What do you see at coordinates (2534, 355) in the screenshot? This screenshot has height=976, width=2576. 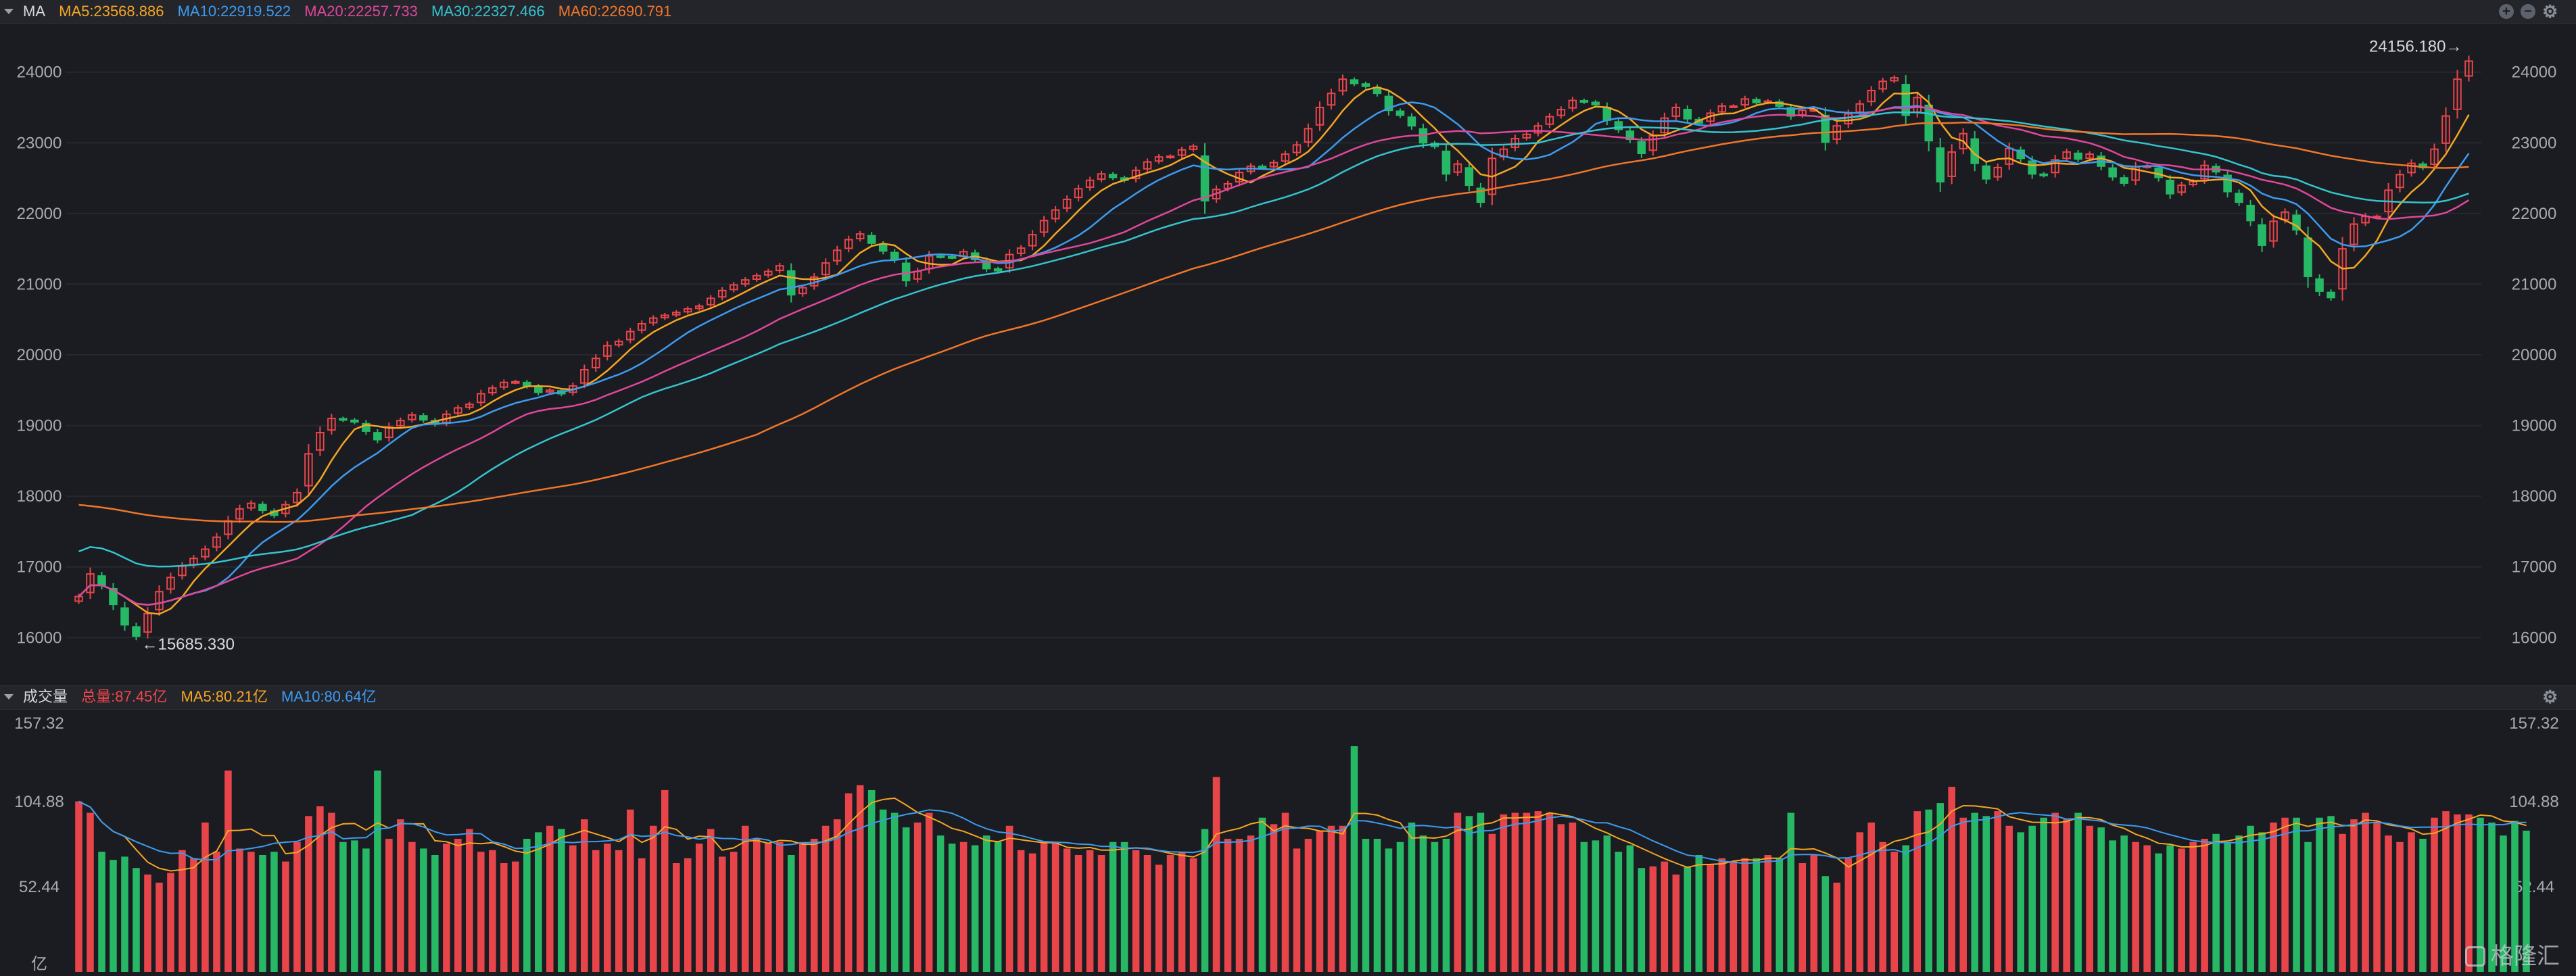 I see `price-tick-label-right: 20000` at bounding box center [2534, 355].